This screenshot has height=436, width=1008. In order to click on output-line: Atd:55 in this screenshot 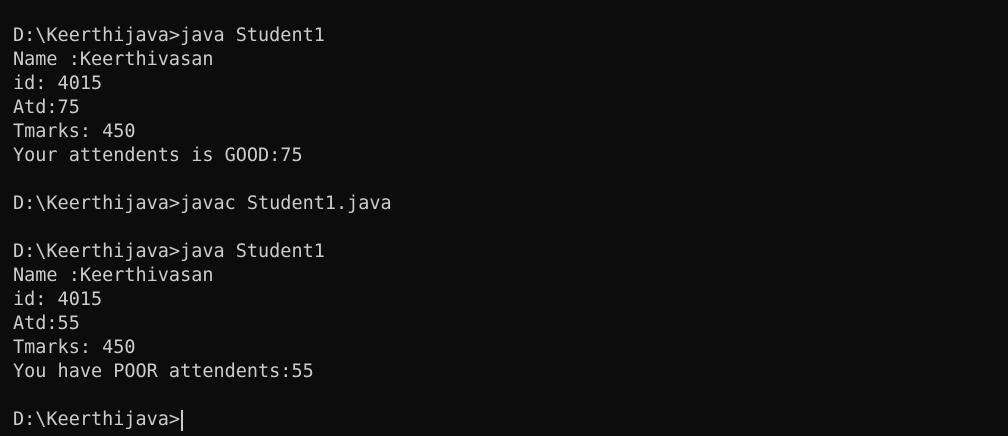, I will do `click(46, 323)`.